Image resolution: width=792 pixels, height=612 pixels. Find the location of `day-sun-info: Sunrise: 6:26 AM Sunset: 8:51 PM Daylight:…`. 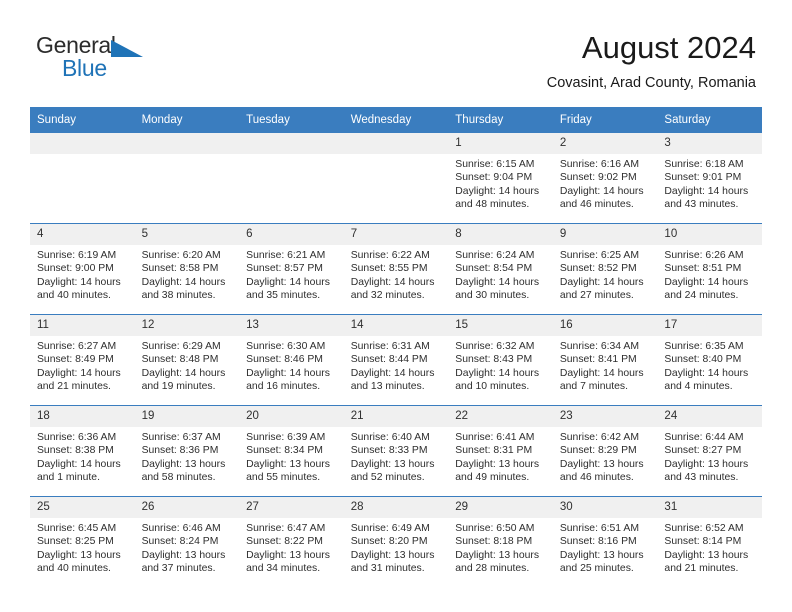

day-sun-info: Sunrise: 6:26 AM Sunset: 8:51 PM Daylight:… is located at coordinates (709, 274).